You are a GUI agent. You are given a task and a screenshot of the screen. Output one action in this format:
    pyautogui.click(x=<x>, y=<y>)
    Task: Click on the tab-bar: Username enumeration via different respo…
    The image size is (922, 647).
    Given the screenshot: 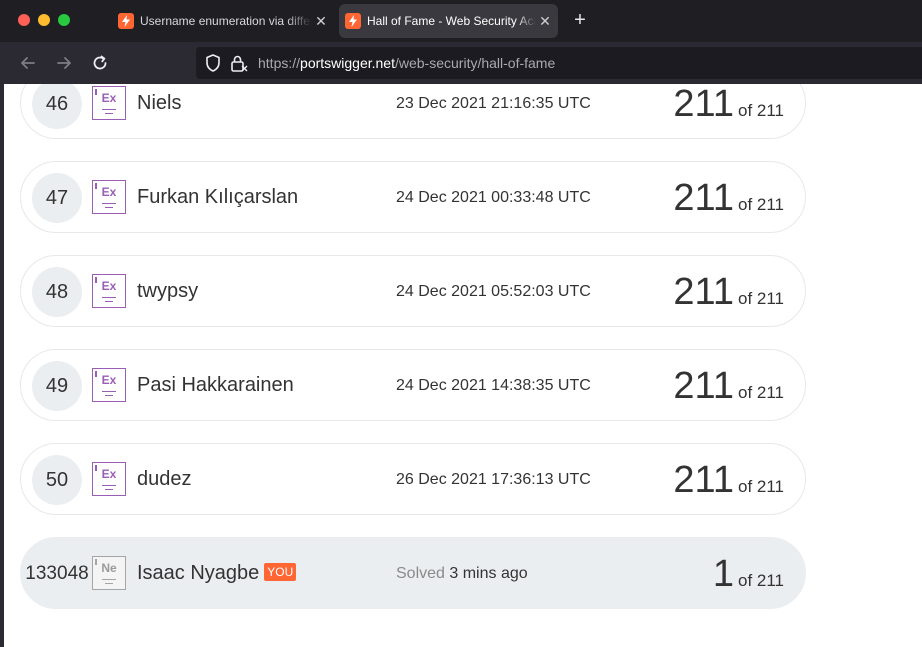 What is the action you would take?
    pyautogui.click(x=461, y=21)
    